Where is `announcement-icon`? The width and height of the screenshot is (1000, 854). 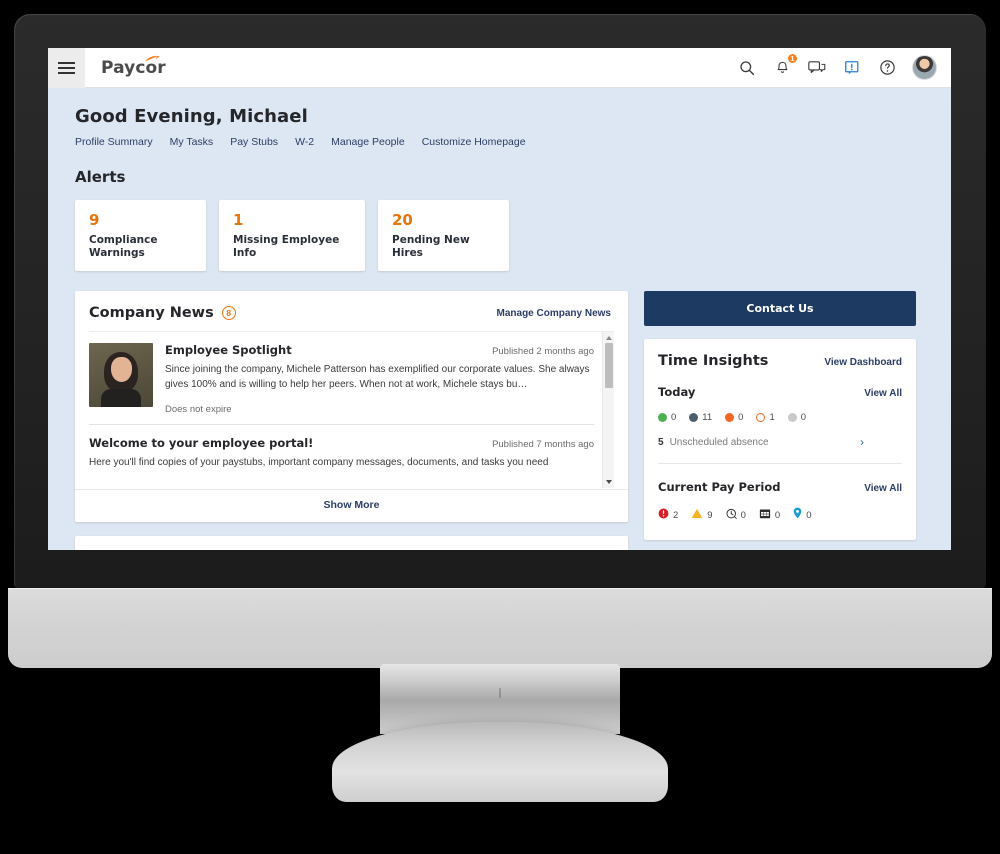 announcement-icon is located at coordinates (852, 68).